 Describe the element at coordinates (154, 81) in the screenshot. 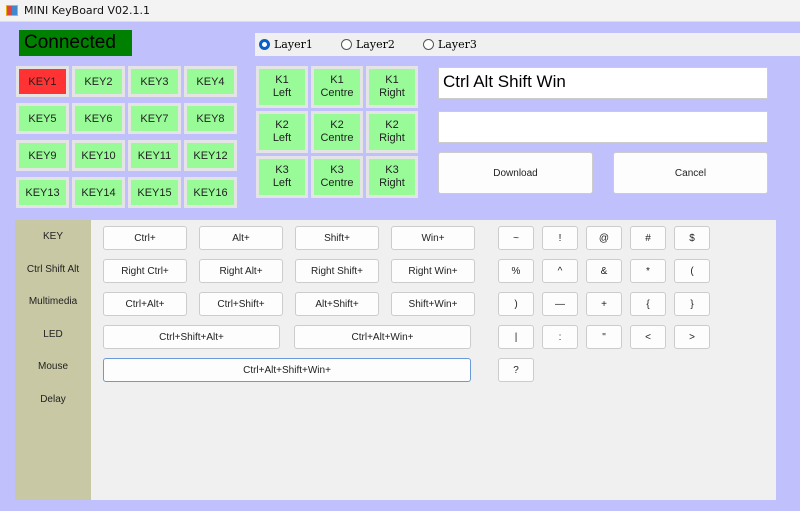

I see `key-button-3: KEY3` at that location.